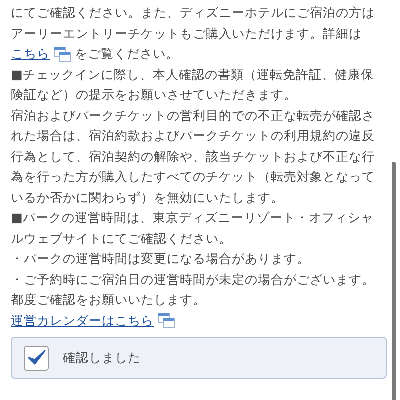 This screenshot has width=400, height=400. What do you see at coordinates (193, 228) in the screenshot?
I see `paragraph: ■パークの運営時間は、東京ディズニーリゾート・オフィシャルウェブサイトにてご確認ください。` at bounding box center [193, 228].